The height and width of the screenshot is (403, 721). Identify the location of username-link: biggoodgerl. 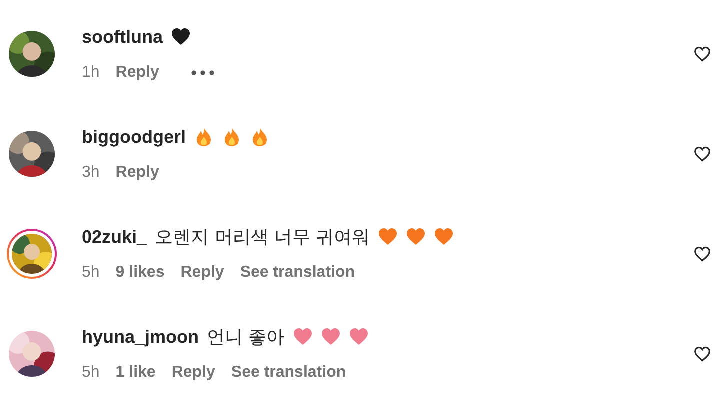
(134, 137).